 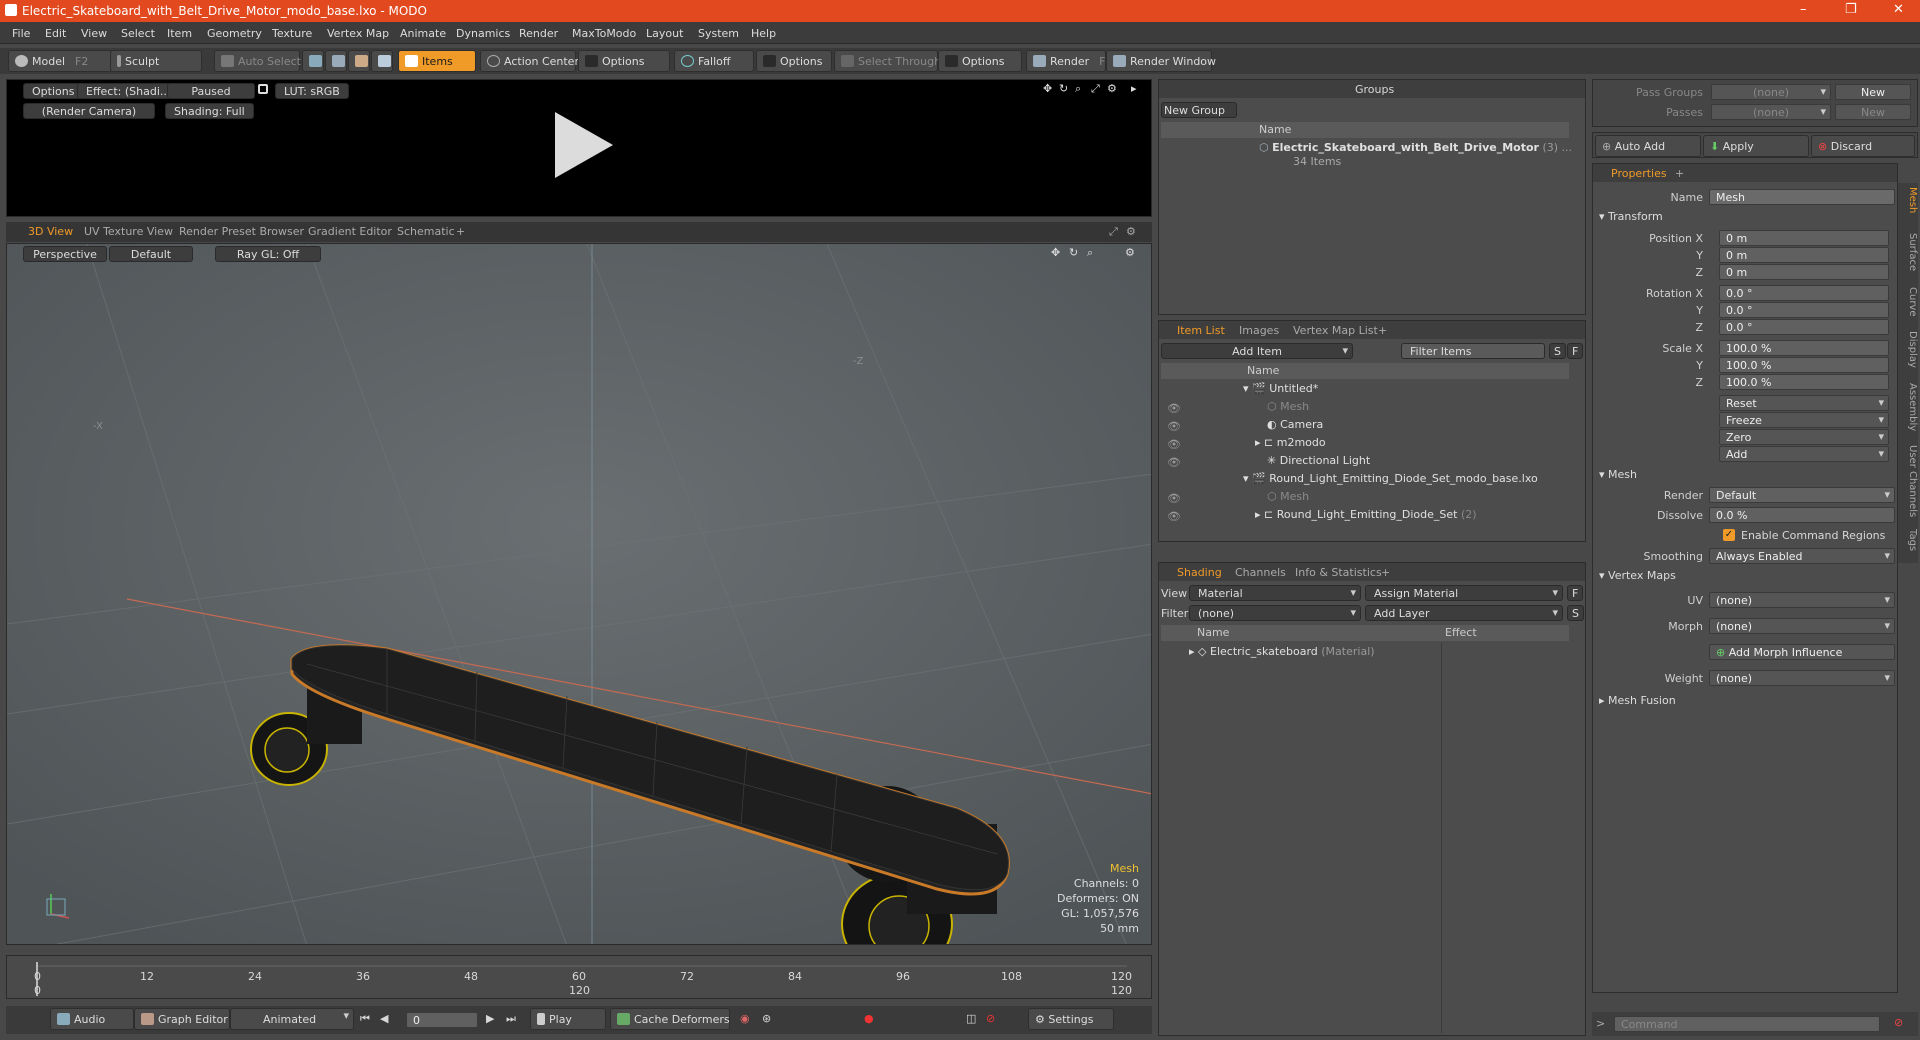 I want to click on key-icon: ◉, so click(x=745, y=1018).